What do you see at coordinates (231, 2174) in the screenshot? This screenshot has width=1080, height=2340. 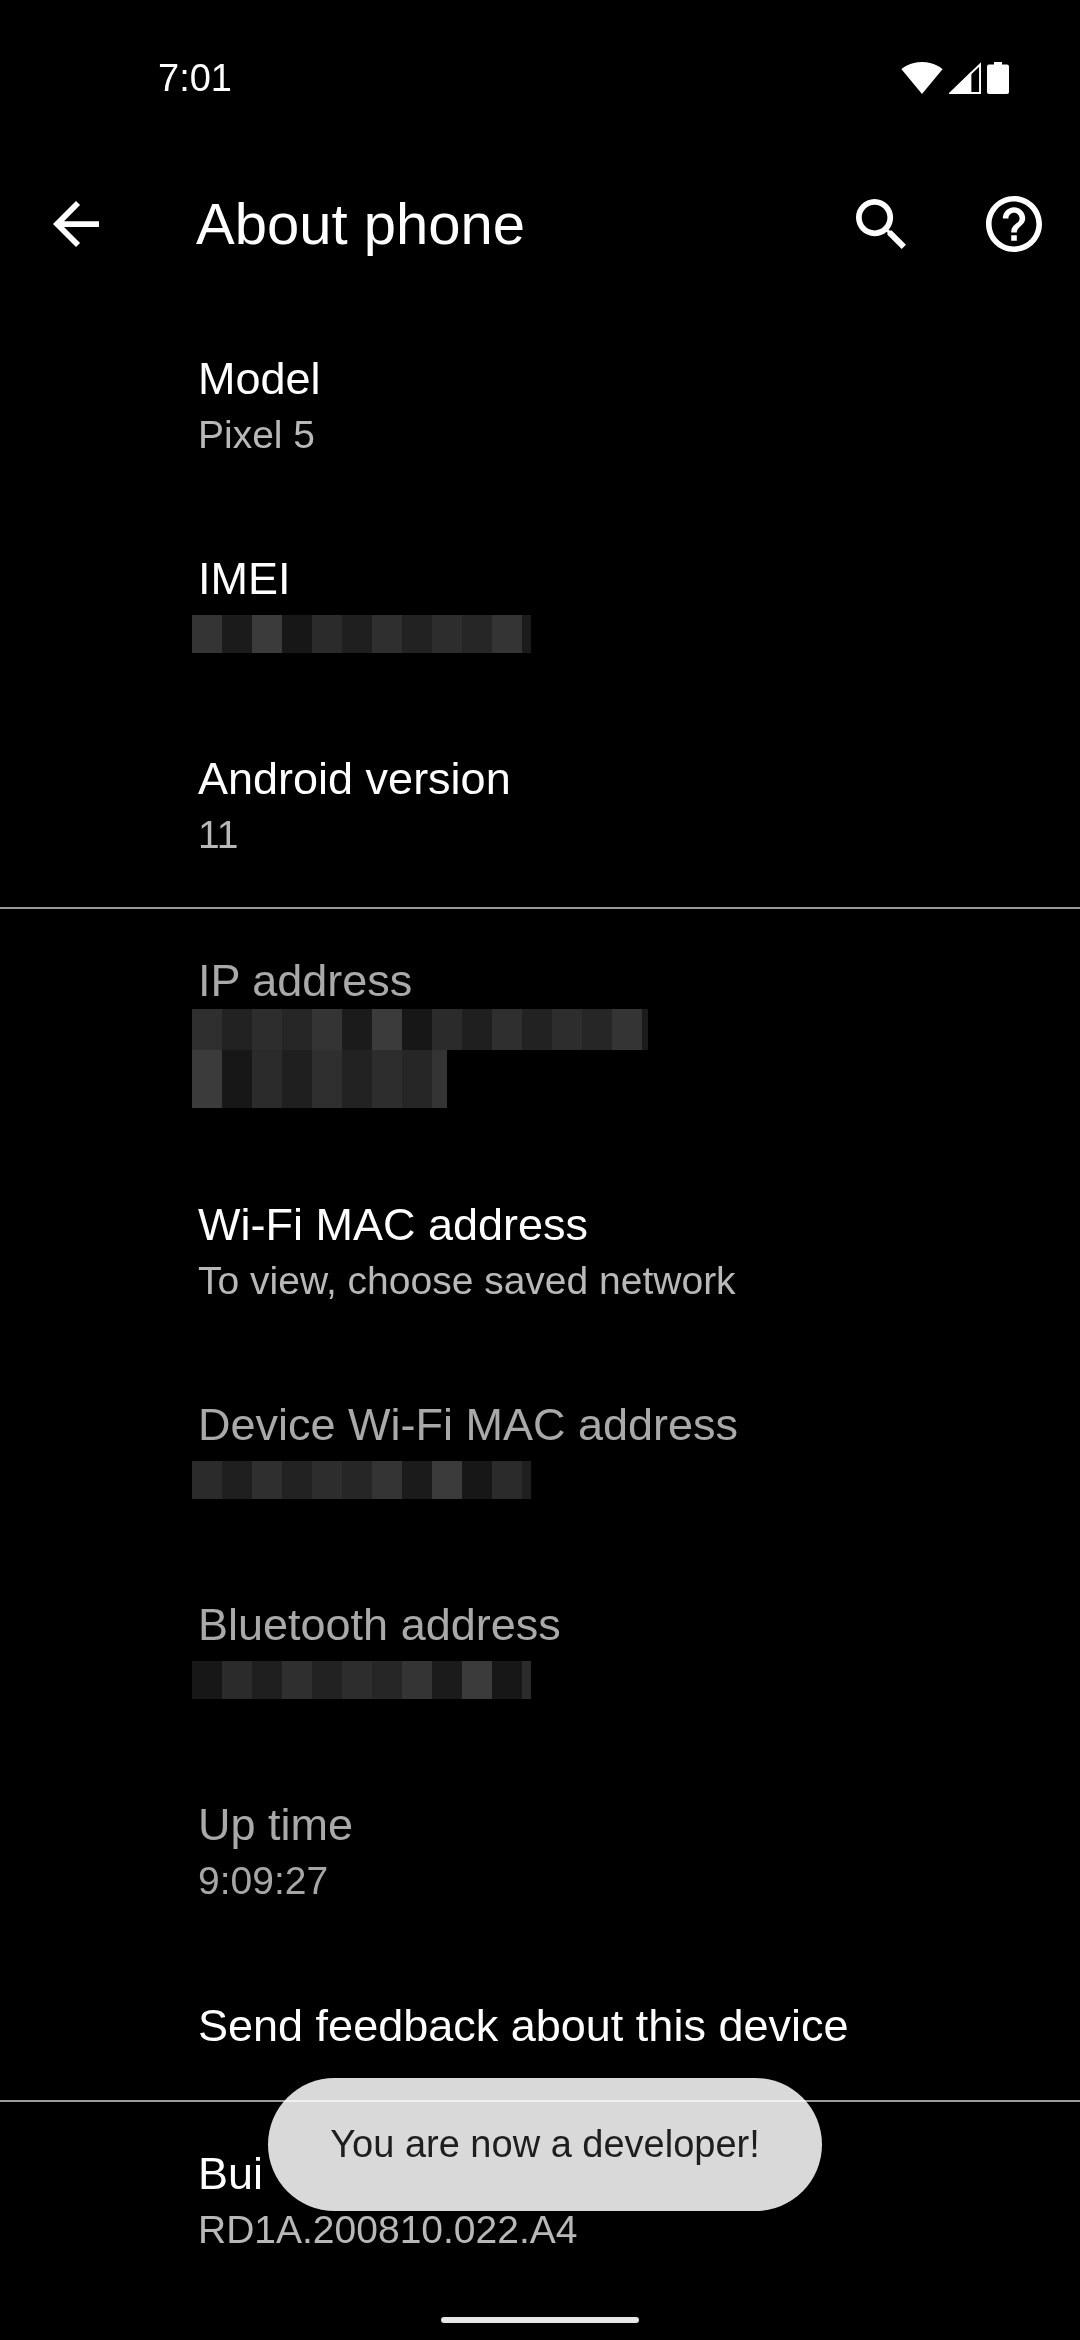 I see `setting-title: Bui` at bounding box center [231, 2174].